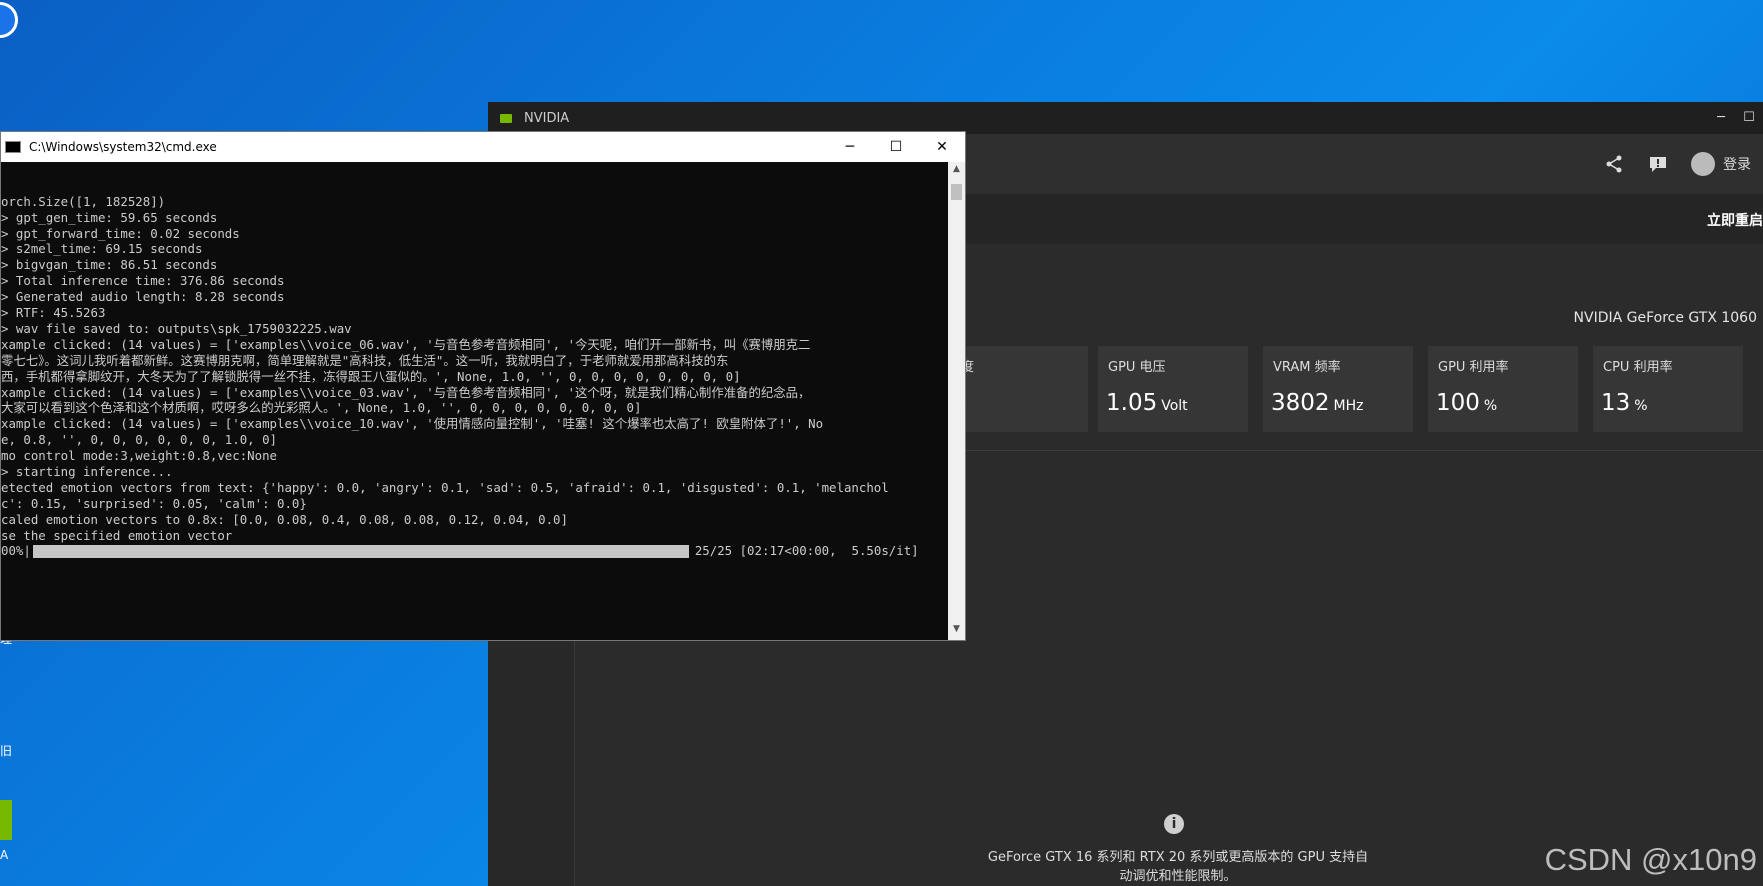 The image size is (1763, 886). What do you see at coordinates (1503, 389) in the screenshot?
I see `metric-gpu-usage: GPU 利用率 100%` at bounding box center [1503, 389].